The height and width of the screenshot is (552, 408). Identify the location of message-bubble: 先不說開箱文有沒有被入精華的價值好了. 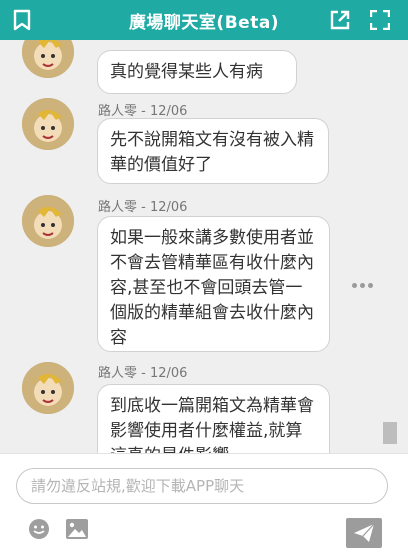
(213, 151).